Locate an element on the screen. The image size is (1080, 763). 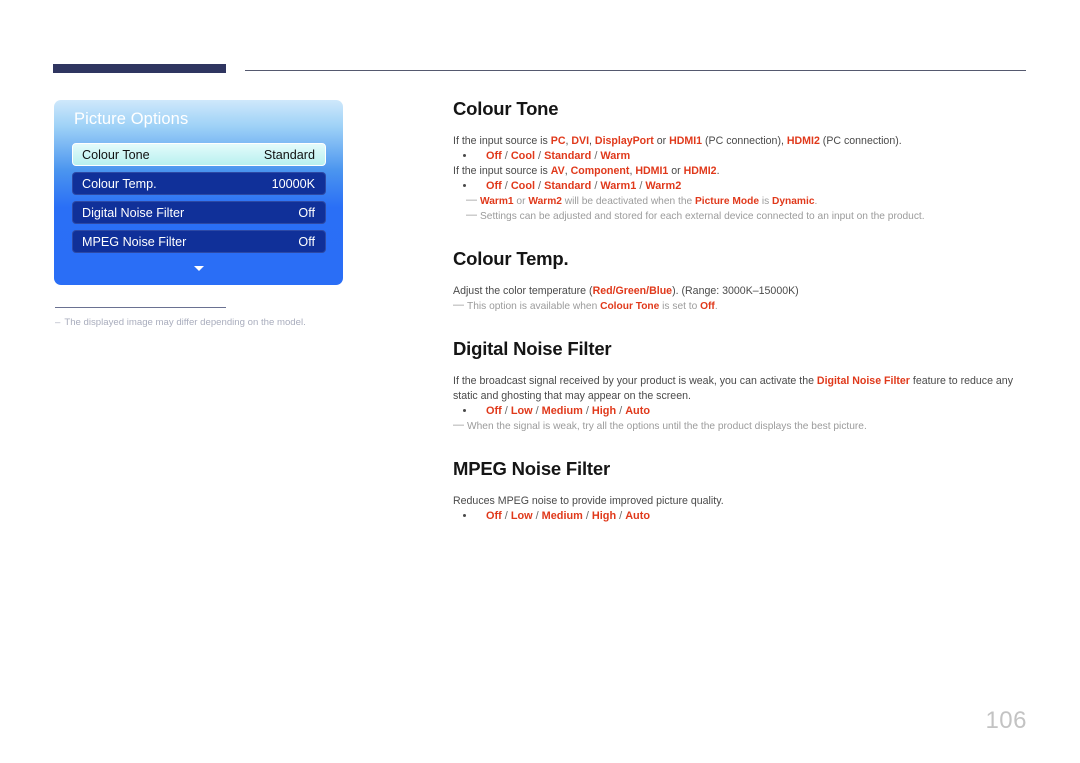
term-component: Component is located at coordinates (600, 171).